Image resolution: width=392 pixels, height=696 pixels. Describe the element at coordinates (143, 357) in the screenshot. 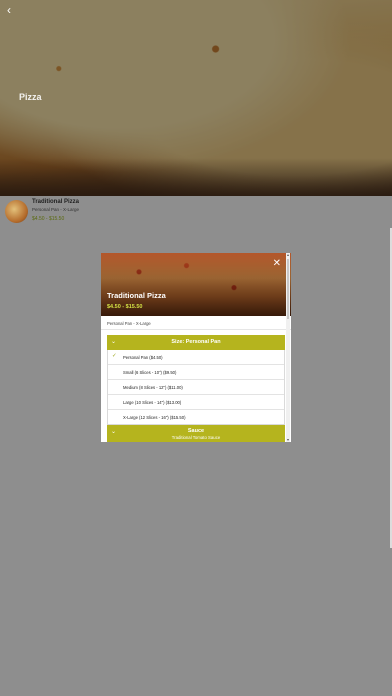

I see `size-option-label: Personal Pan ($4.50)` at that location.